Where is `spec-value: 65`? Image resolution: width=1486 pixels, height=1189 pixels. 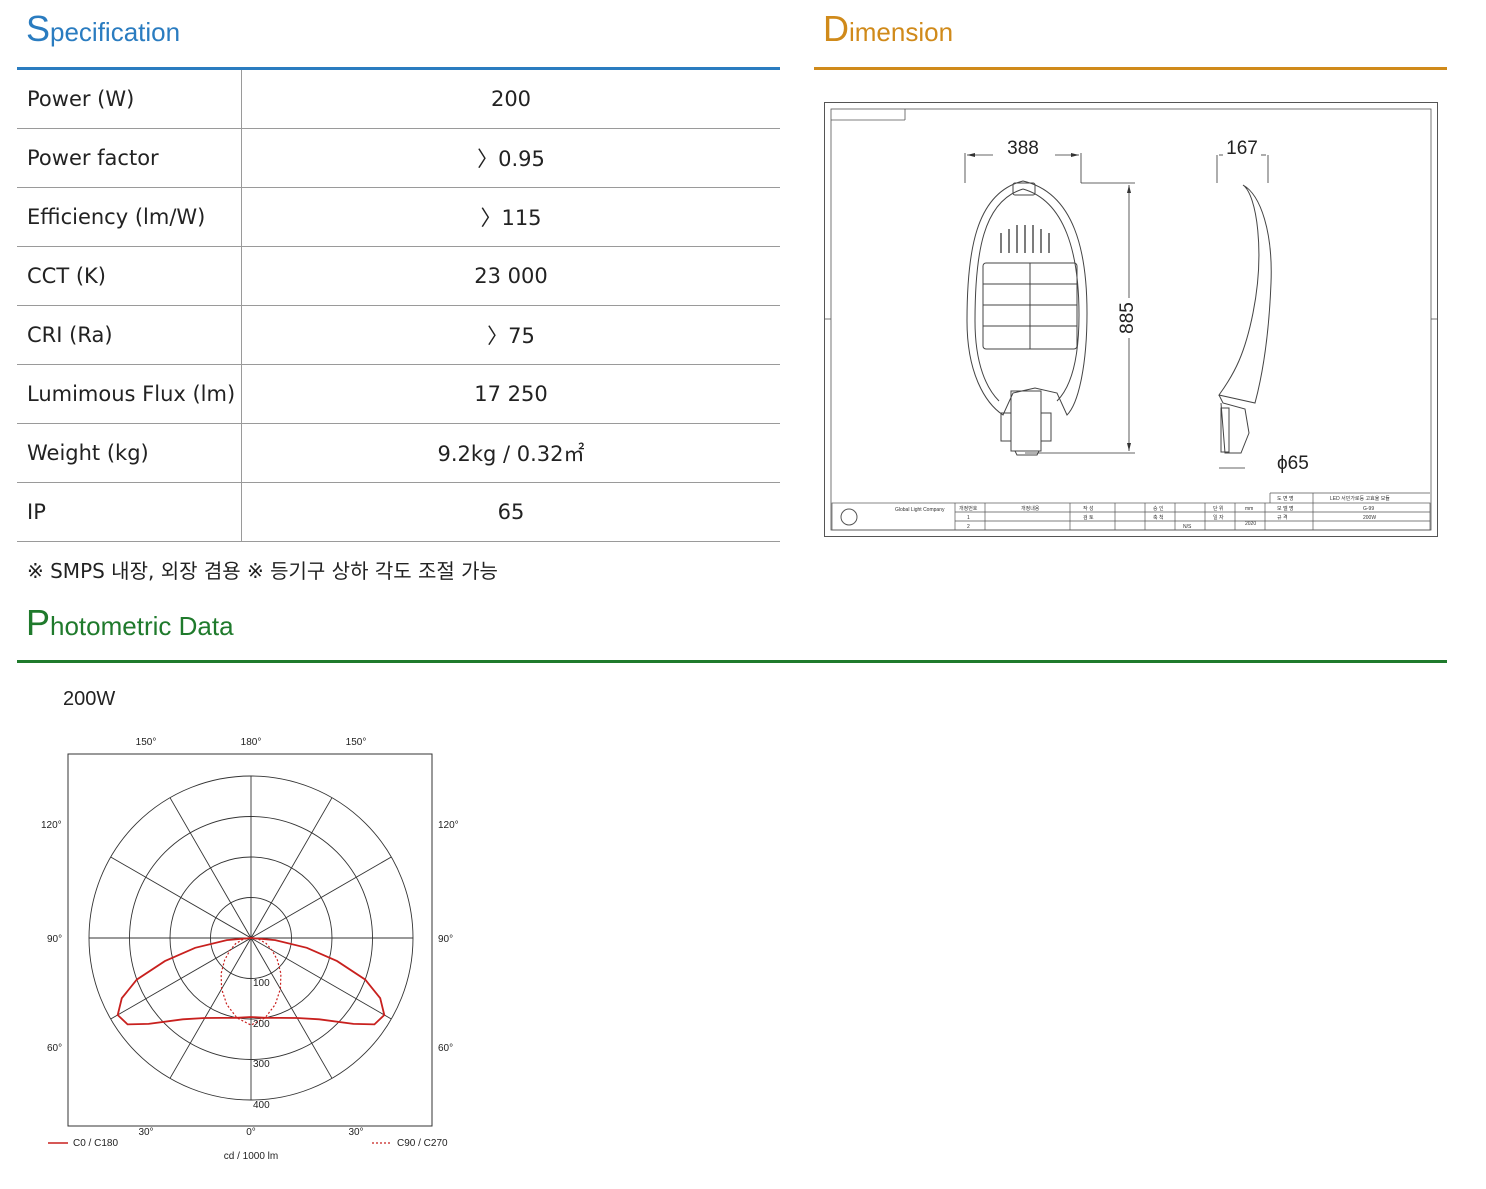
spec-value: 65 is located at coordinates (510, 512).